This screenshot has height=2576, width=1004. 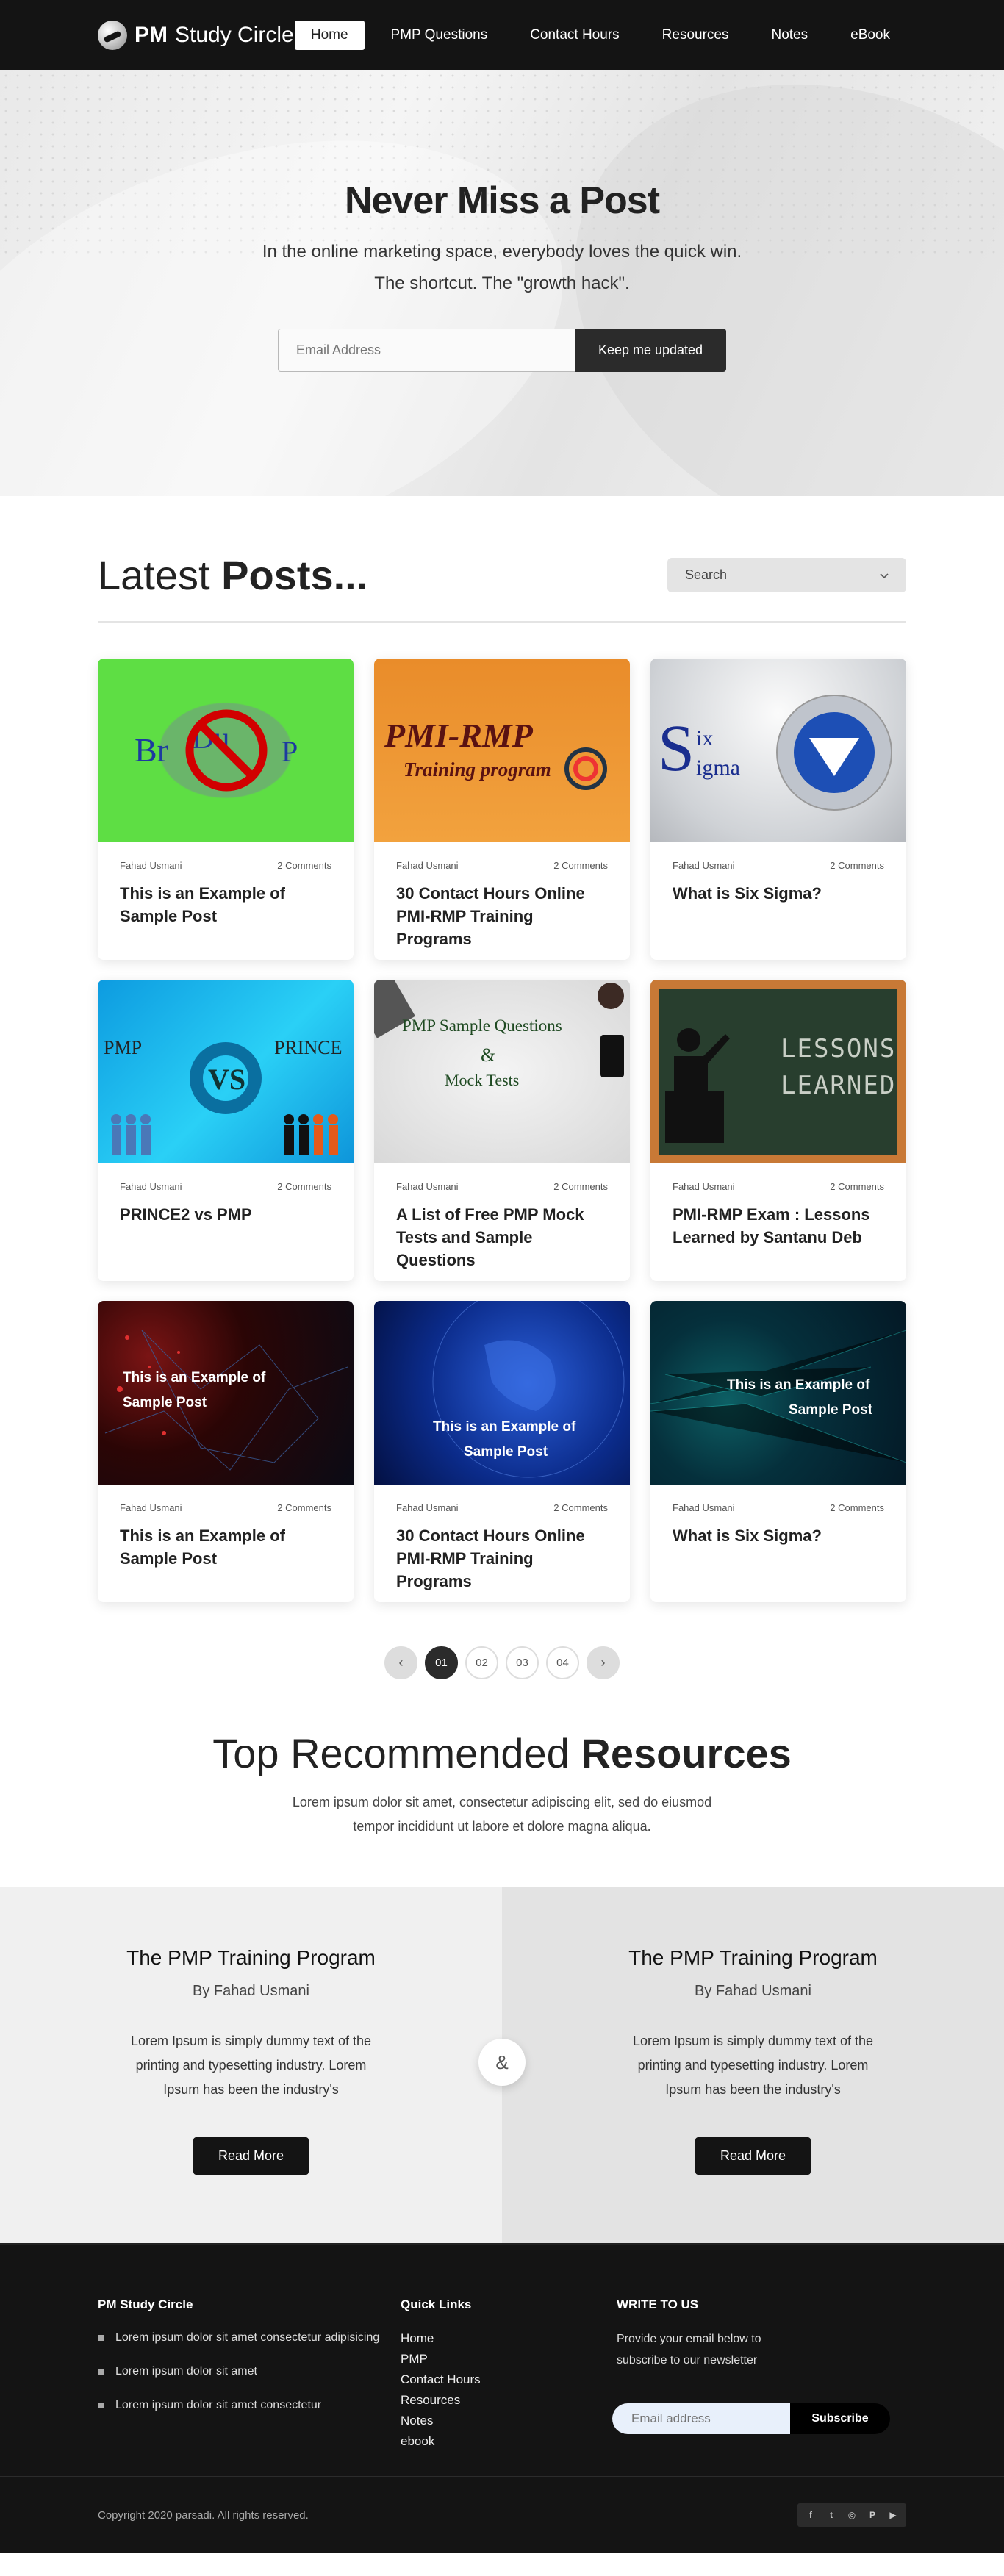 What do you see at coordinates (426, 350) in the screenshot?
I see `hero-email-input` at bounding box center [426, 350].